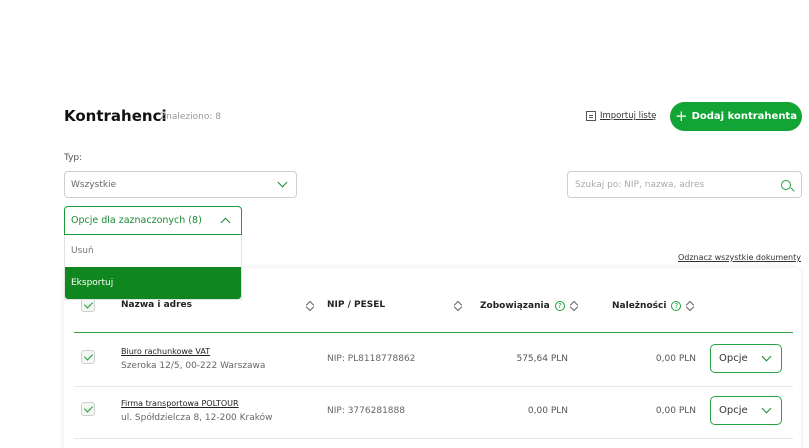  Describe the element at coordinates (739, 257) in the screenshot. I see `uncheck-all-link: Odznacz wszystkie dokumenty` at that location.